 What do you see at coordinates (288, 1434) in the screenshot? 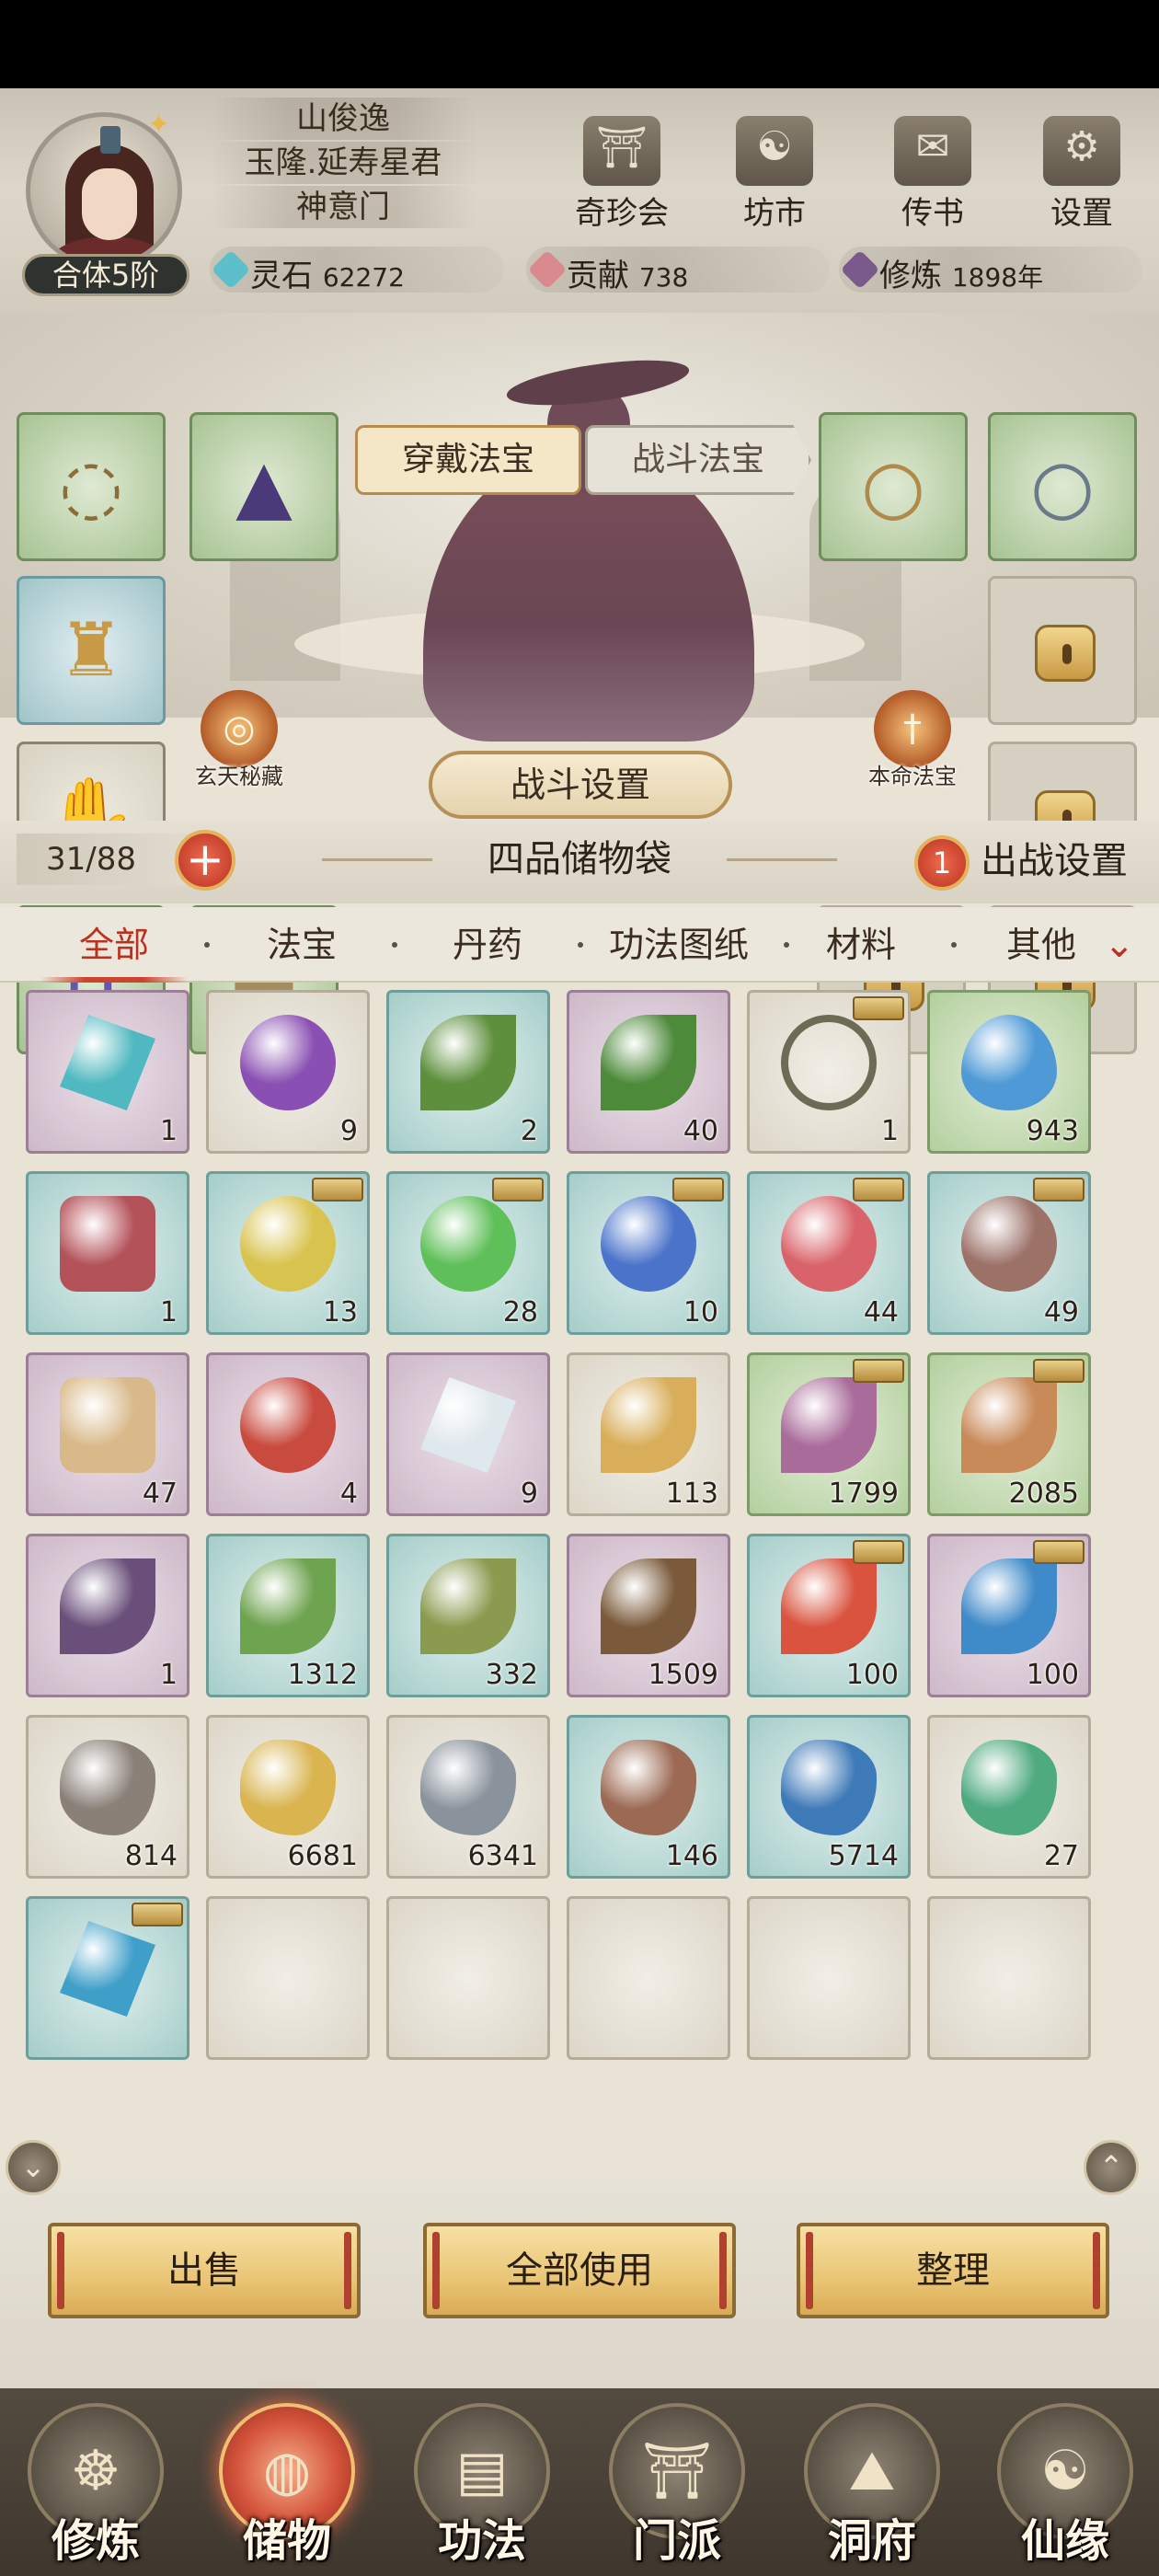
I see `item-slot: 4` at bounding box center [288, 1434].